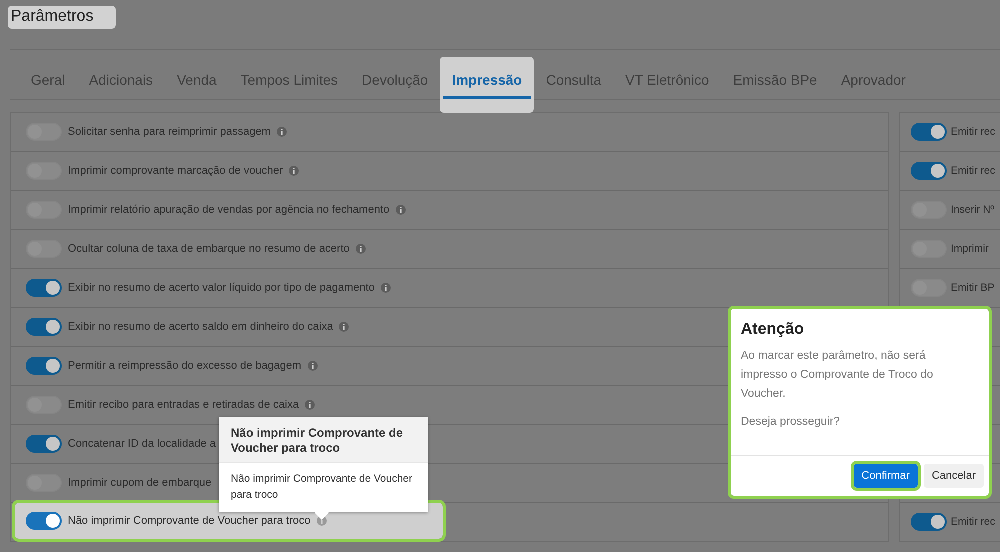 This screenshot has width=1000, height=552. Describe the element at coordinates (201, 327) in the screenshot. I see `option-label: Exibir no resumo de acerto saldo em dinheiro do caixa` at that location.